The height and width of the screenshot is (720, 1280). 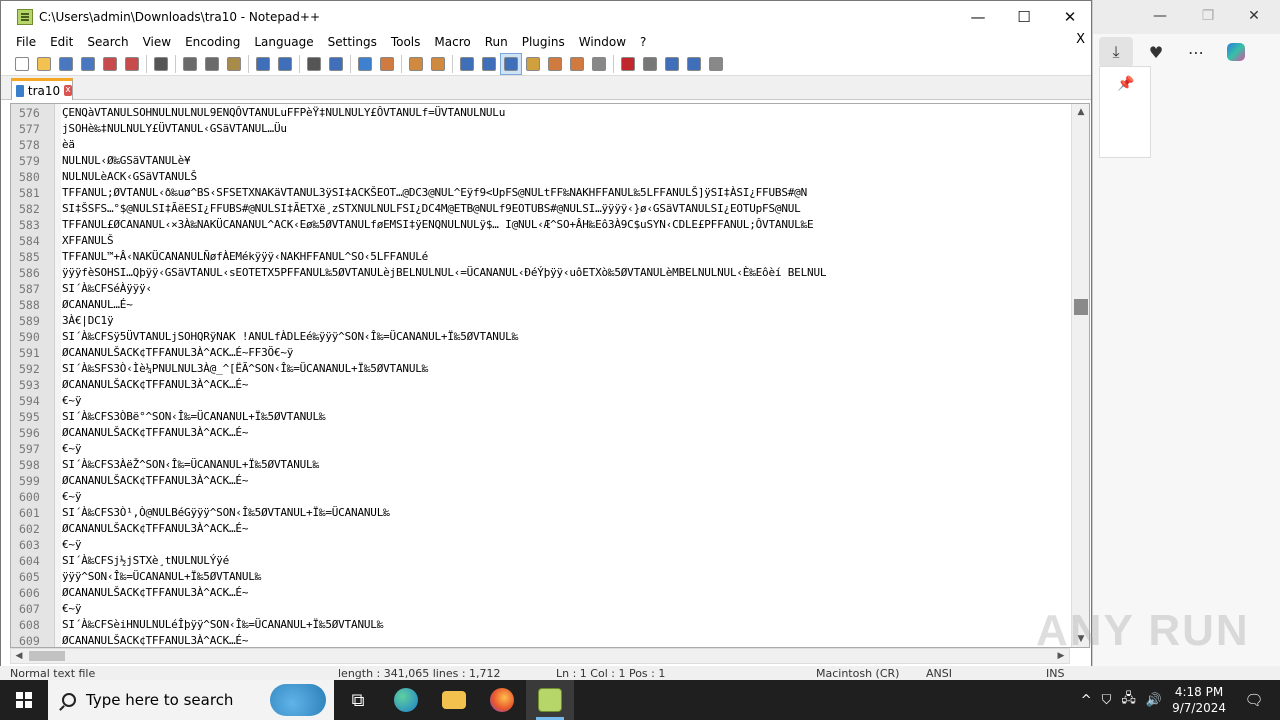 I want to click on all-chars-button, so click(x=489, y=64).